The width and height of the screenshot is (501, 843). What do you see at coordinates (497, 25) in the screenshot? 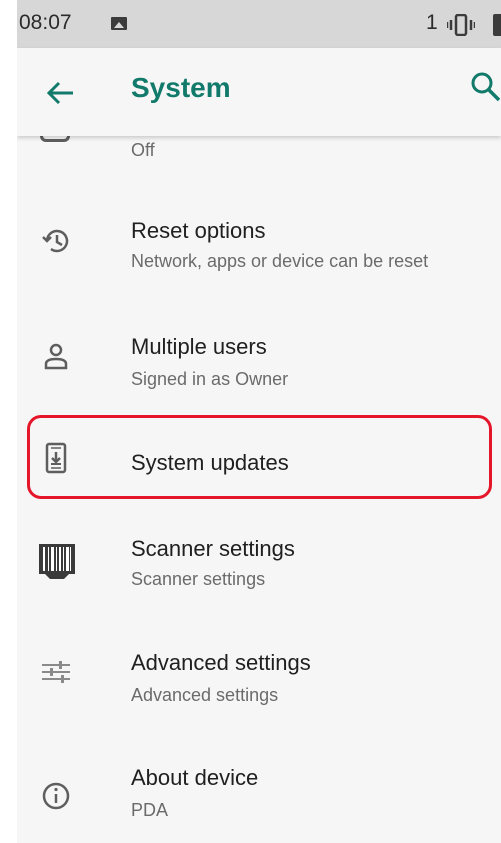
I see `battery-icon` at bounding box center [497, 25].